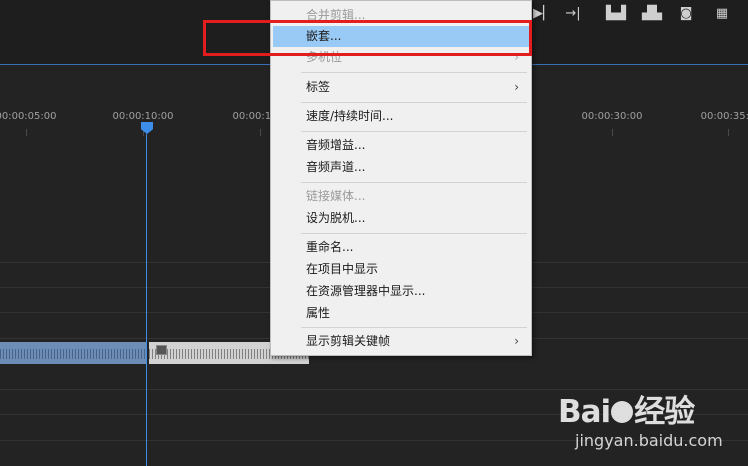 This screenshot has height=466, width=748. What do you see at coordinates (367, 38) in the screenshot?
I see `annotation-highlight-box` at bounding box center [367, 38].